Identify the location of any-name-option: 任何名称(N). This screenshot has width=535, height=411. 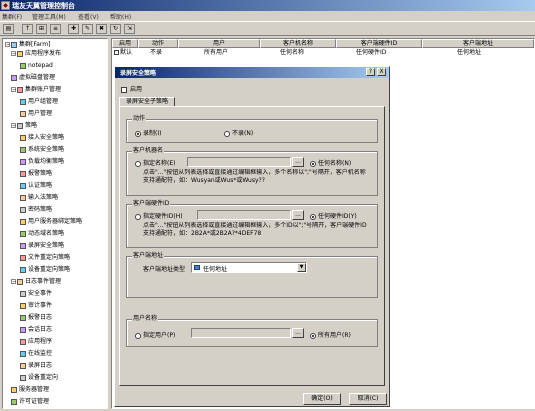
(330, 162).